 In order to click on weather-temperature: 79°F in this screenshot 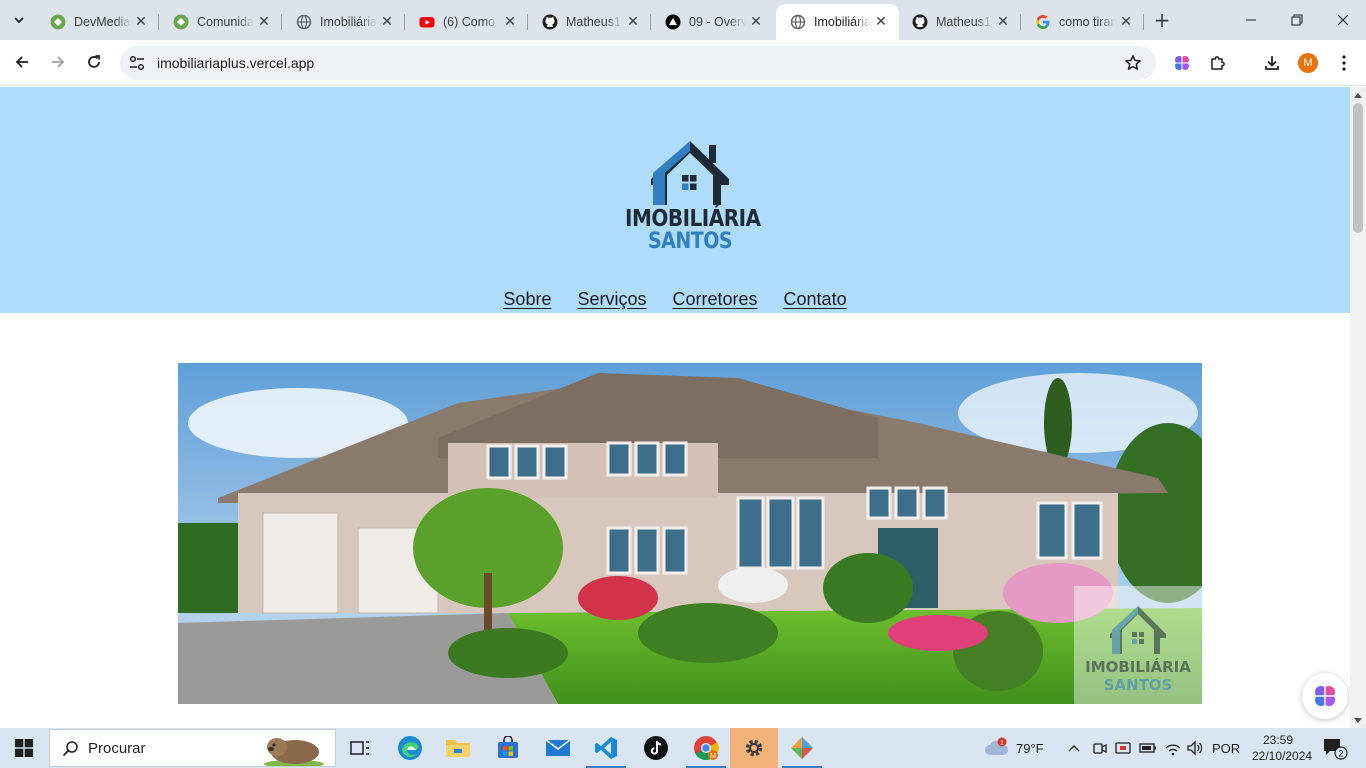, I will do `click(1030, 748)`.